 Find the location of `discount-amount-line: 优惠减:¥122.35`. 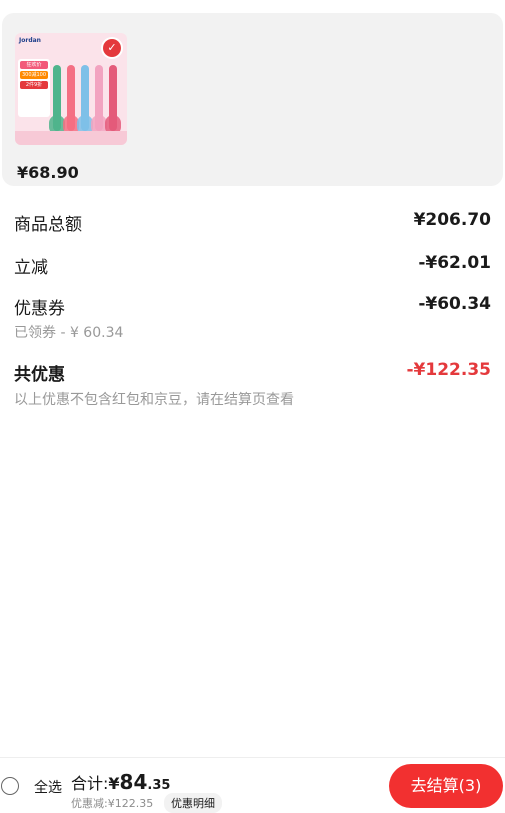

discount-amount-line: 优惠减:¥122.35 is located at coordinates (112, 803).